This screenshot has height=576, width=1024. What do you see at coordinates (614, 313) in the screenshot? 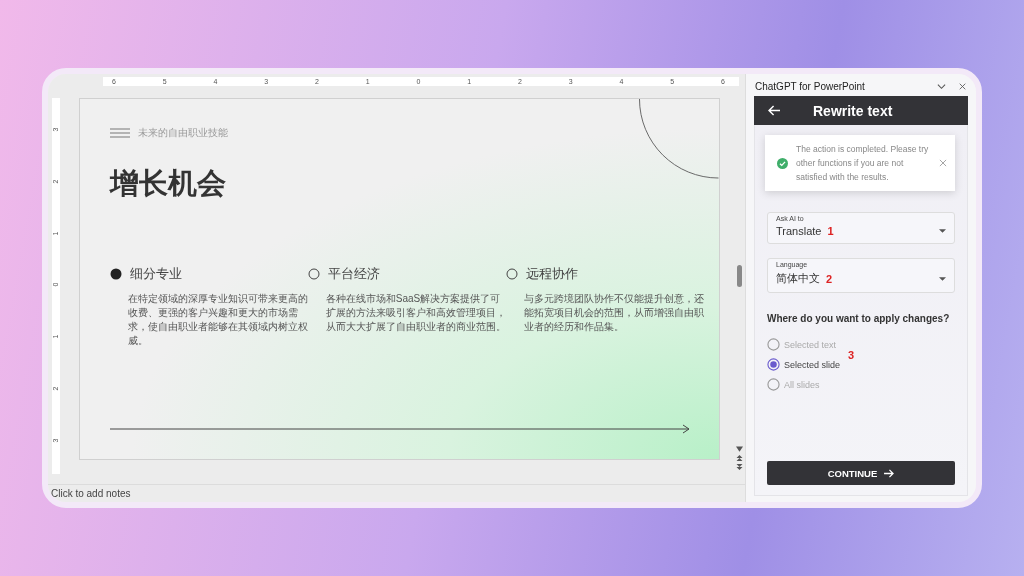
I see `point-text: 与多元跨境团队协作不仅能提升创意，还能拓宽项目机会的范围，从而增强自由职业者的经历和作品集。` at bounding box center [614, 313].